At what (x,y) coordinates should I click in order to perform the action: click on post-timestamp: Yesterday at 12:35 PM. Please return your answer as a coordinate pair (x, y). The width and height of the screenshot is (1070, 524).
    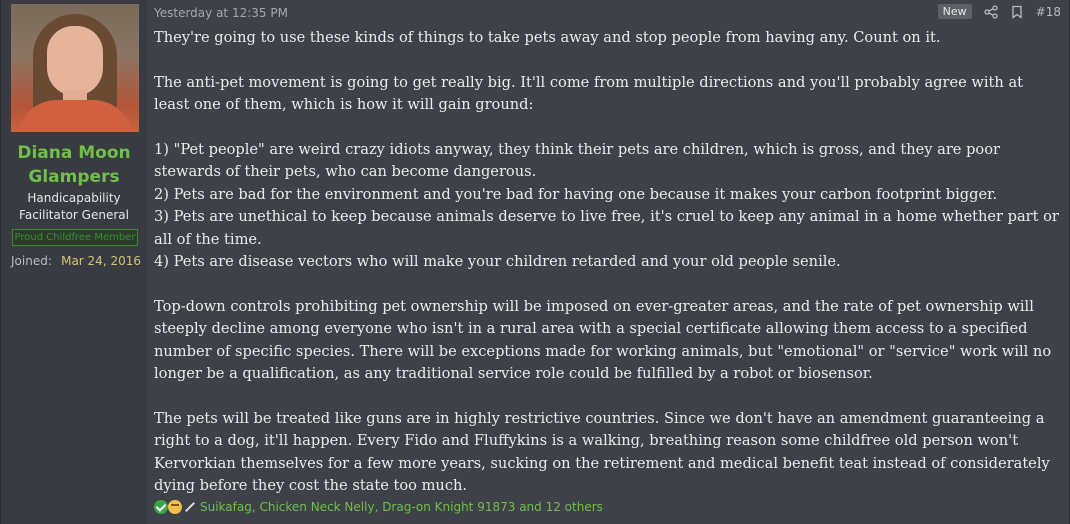
    Looking at the image, I should click on (221, 13).